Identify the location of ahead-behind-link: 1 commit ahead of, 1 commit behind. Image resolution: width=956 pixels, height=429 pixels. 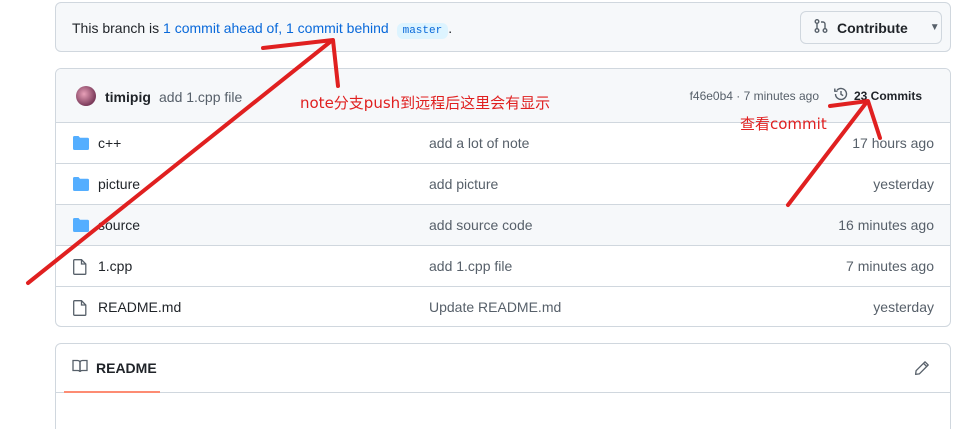
(276, 28).